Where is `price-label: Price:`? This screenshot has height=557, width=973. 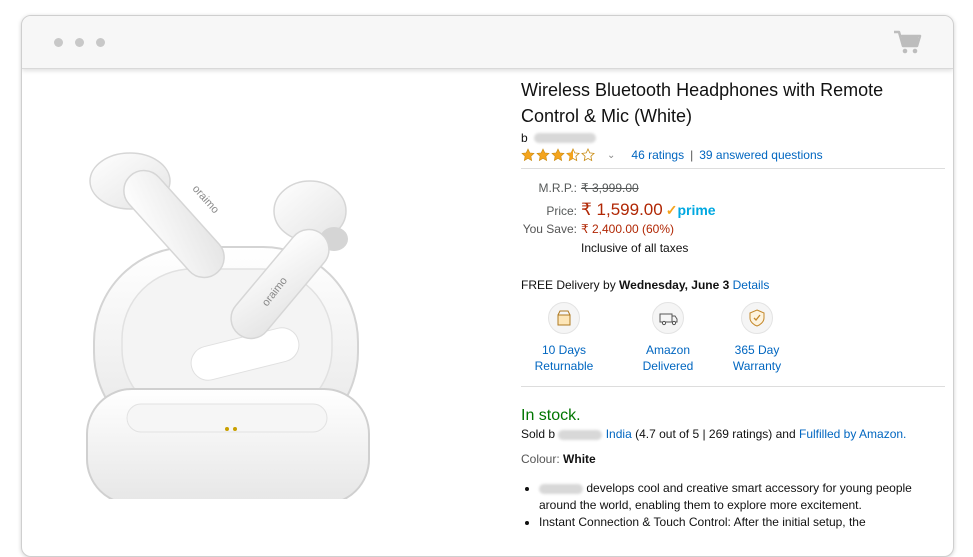 price-label: Price: is located at coordinates (561, 211).